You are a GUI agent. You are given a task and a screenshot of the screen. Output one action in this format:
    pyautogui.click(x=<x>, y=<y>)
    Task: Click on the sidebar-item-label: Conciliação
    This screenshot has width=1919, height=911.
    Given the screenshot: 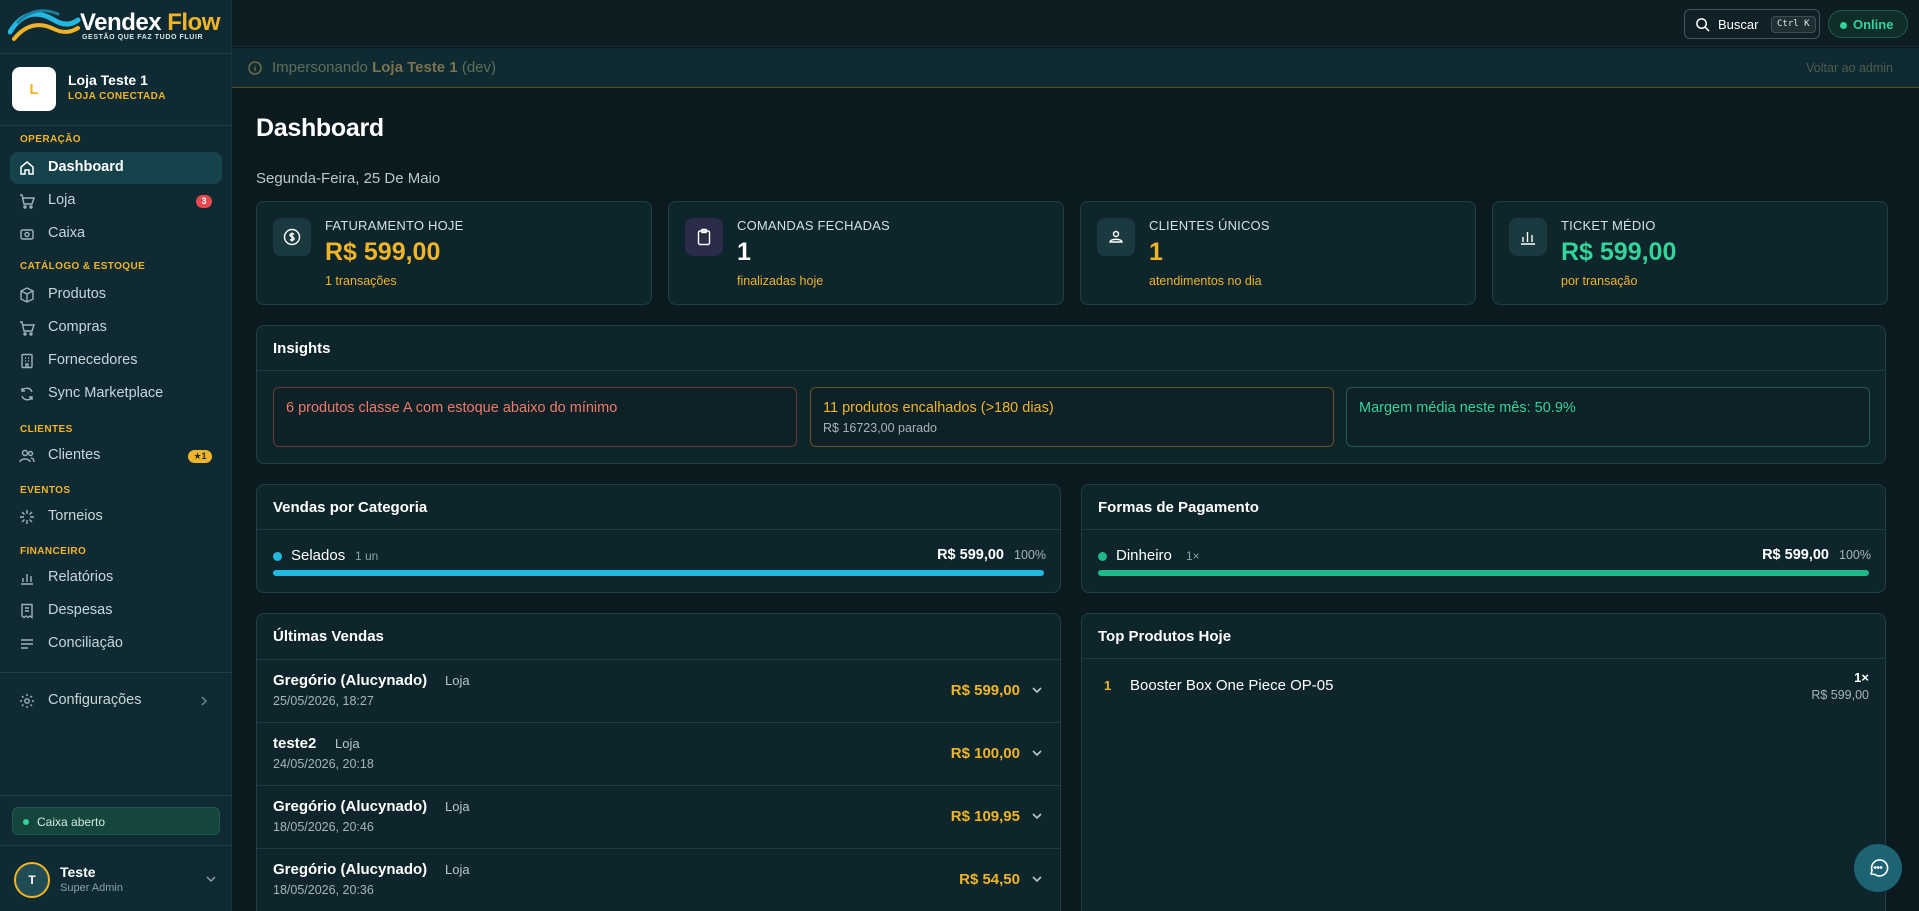 What is the action you would take?
    pyautogui.click(x=85, y=643)
    